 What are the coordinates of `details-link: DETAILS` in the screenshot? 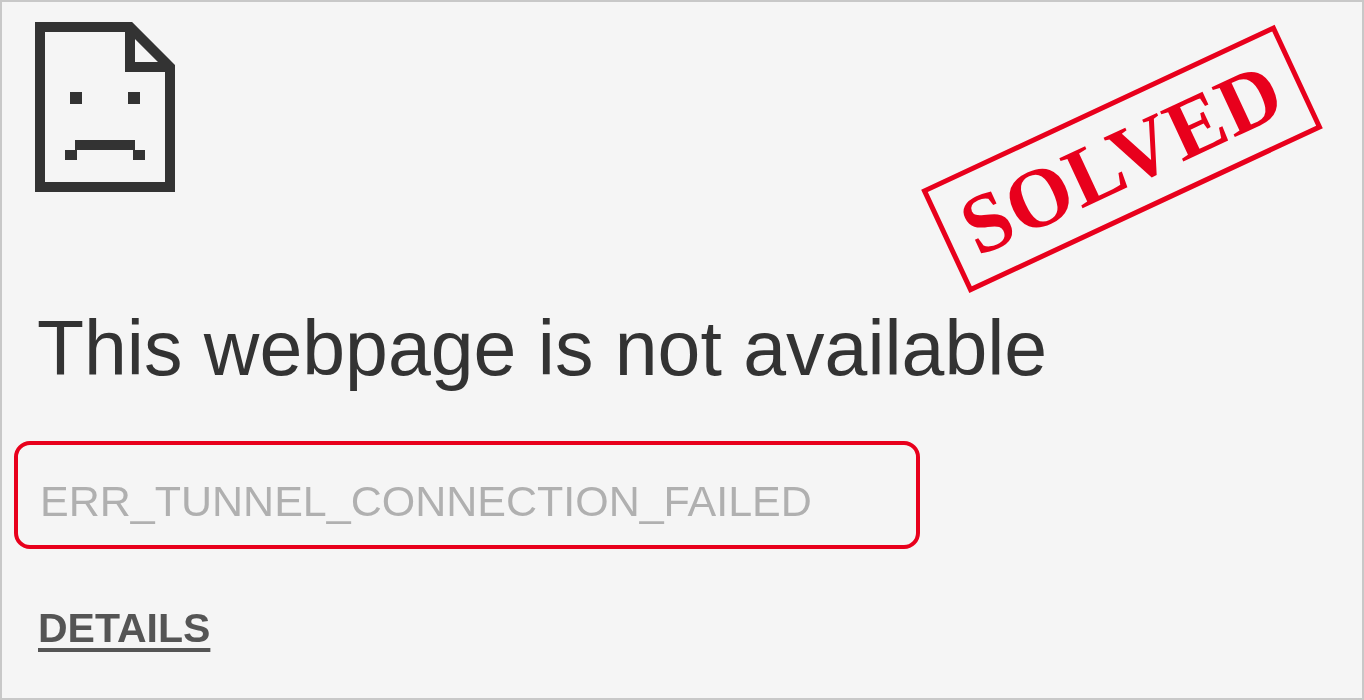 It's located at (124, 628).